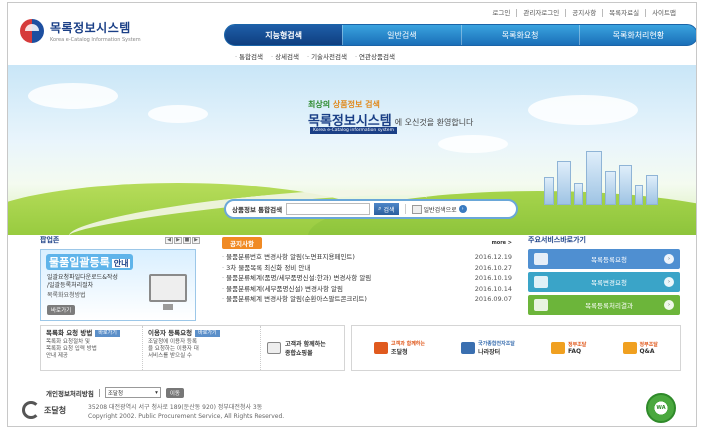 This screenshot has width=703, height=429. What do you see at coordinates (601, 178) in the screenshot?
I see `city-skyline-illustration` at bounding box center [601, 178].